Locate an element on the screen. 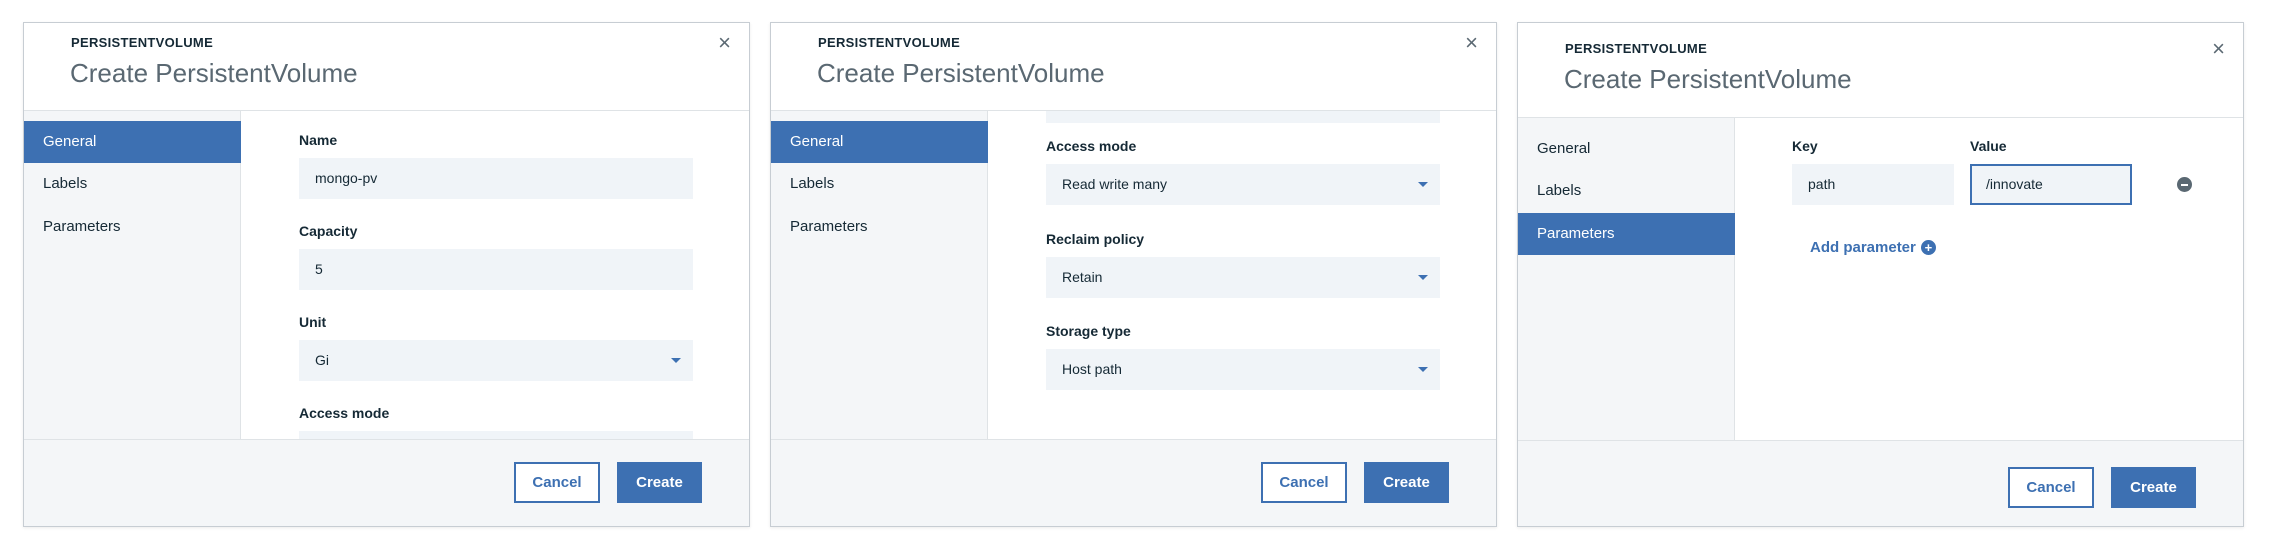 This screenshot has width=2269, height=548. value-label: Value is located at coordinates (1988, 146).